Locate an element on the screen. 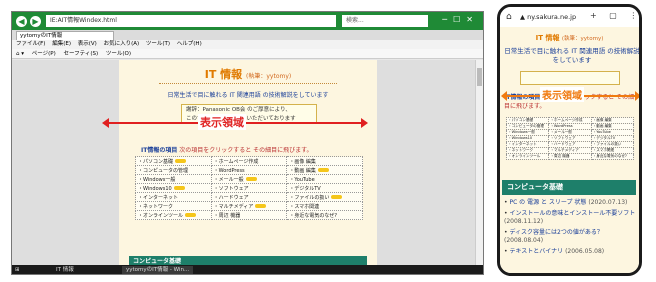 The width and height of the screenshot is (656, 282). item-link-label: ・Windows一般 is located at coordinates (157, 179).